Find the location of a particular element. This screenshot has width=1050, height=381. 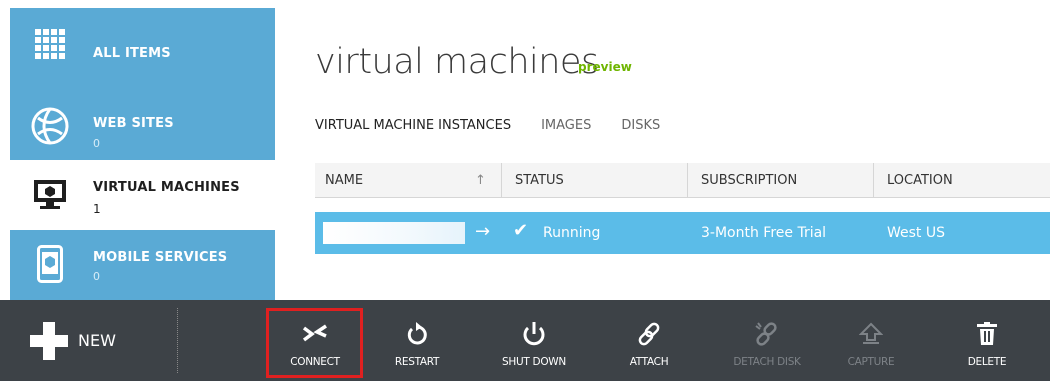

tab-images: IMAGES is located at coordinates (566, 125).